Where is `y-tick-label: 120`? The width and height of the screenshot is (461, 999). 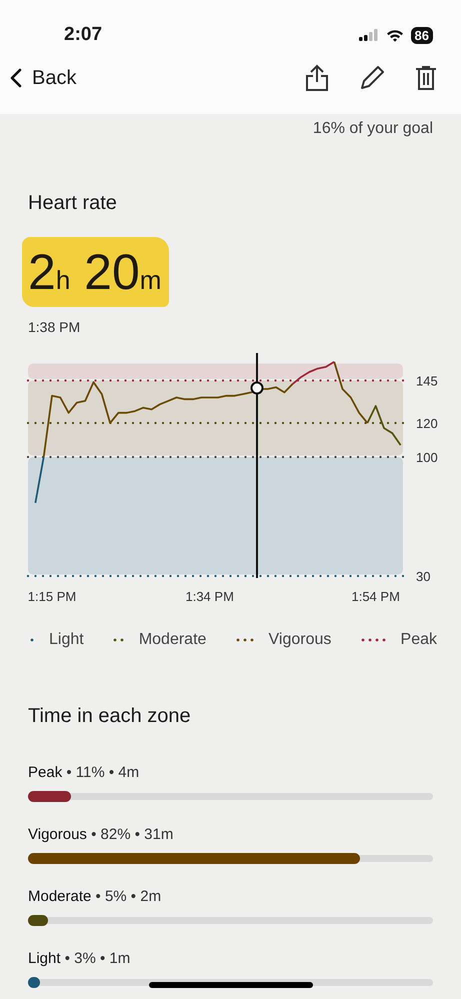 y-tick-label: 120 is located at coordinates (427, 423).